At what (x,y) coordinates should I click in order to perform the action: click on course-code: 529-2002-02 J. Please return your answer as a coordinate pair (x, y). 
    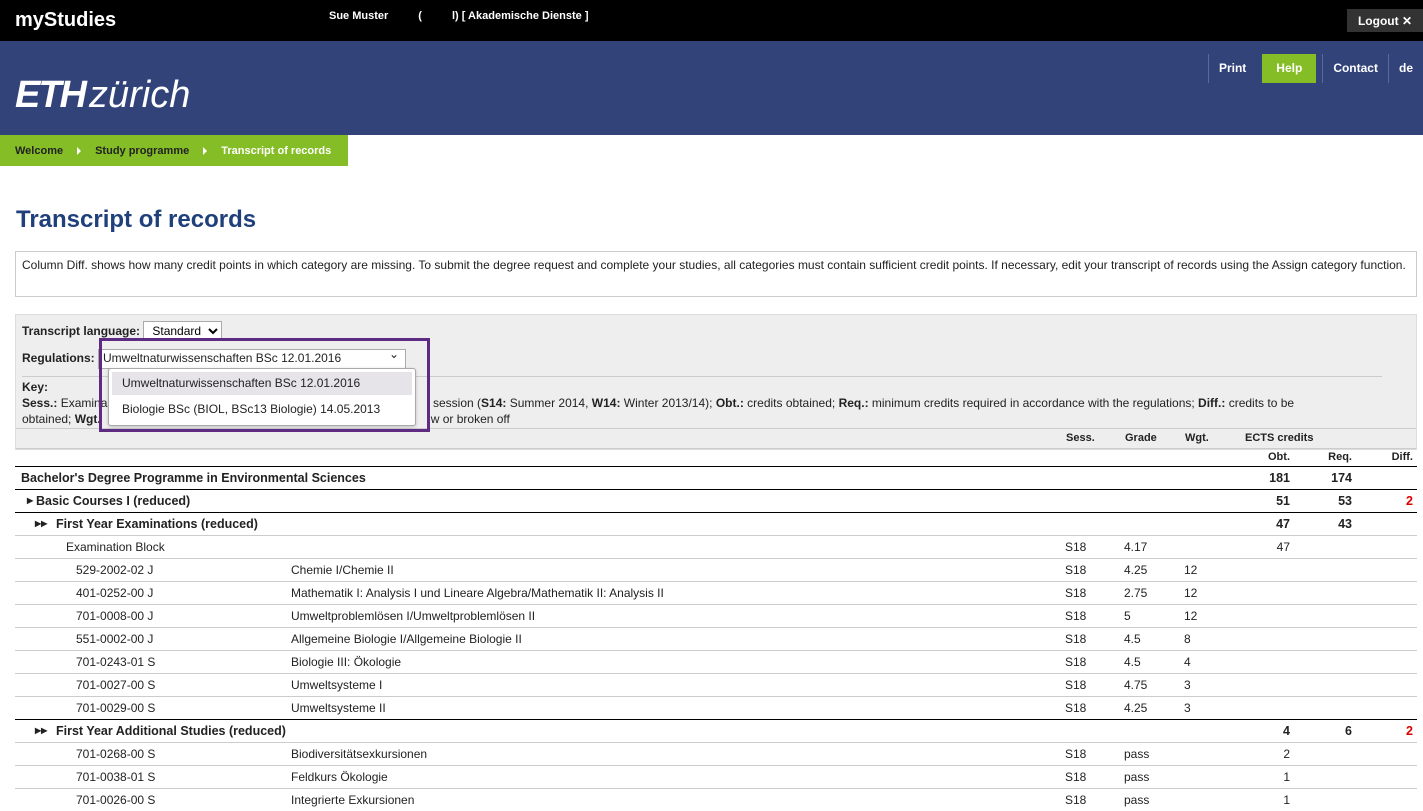
    Looking at the image, I should click on (115, 570).